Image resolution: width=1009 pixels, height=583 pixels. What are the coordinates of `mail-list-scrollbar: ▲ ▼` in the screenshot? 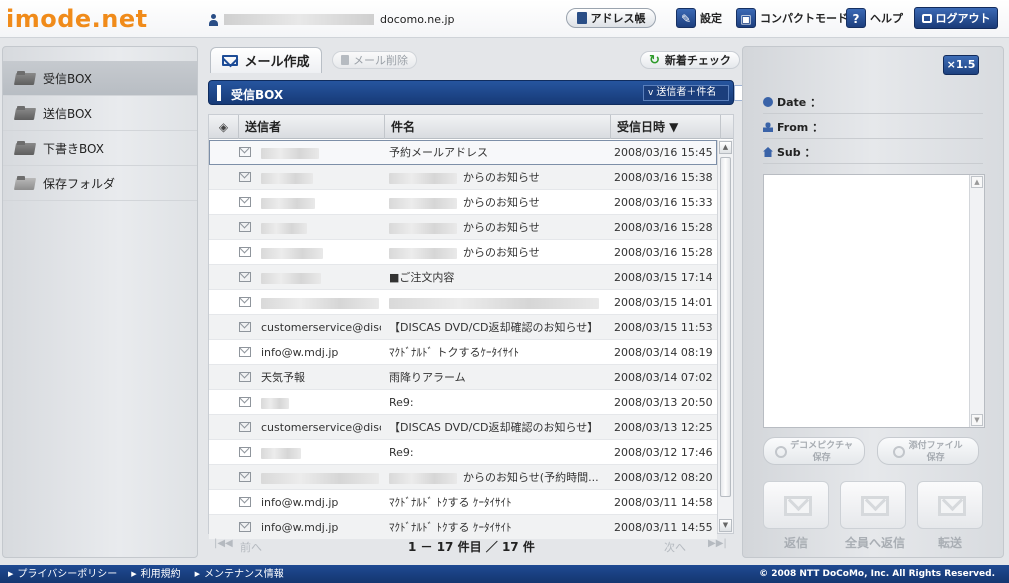 It's located at (725, 336).